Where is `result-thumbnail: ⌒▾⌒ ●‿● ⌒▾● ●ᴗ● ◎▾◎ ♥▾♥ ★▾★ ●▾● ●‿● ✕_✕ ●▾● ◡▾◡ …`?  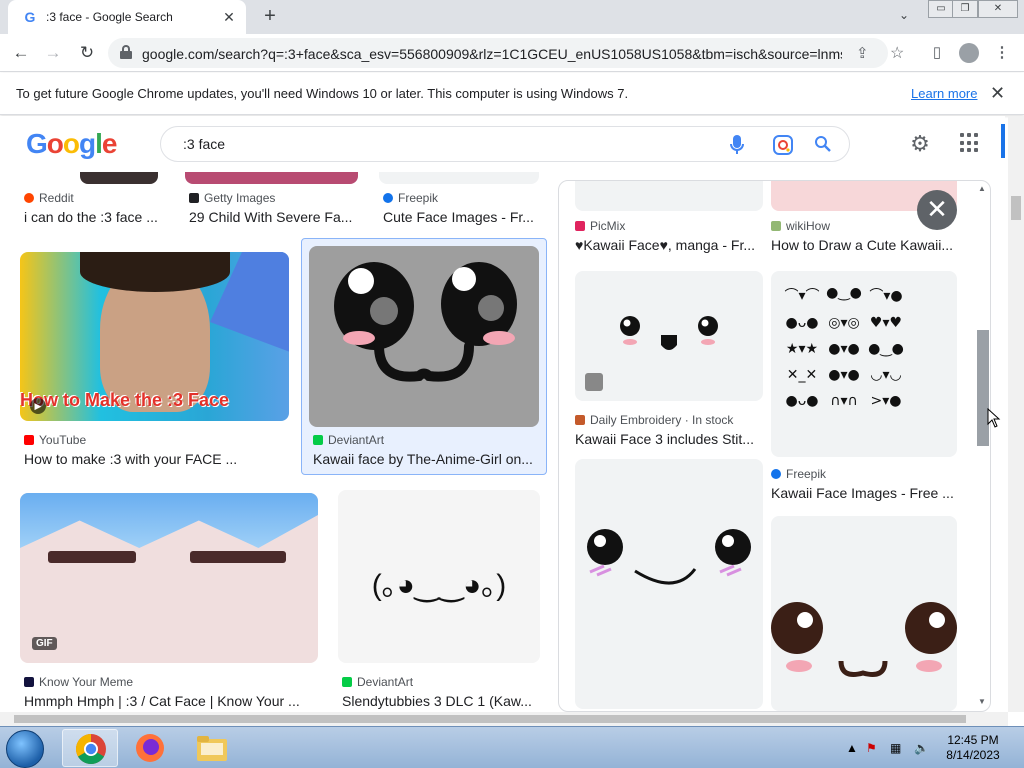 result-thumbnail: ⌒▾⌒ ●‿● ⌒▾● ●ᴗ● ◎▾◎ ♥▾♥ ★▾★ ●▾● ●‿● ✕_✕ ●▾● ◡▾◡ … is located at coordinates (864, 364).